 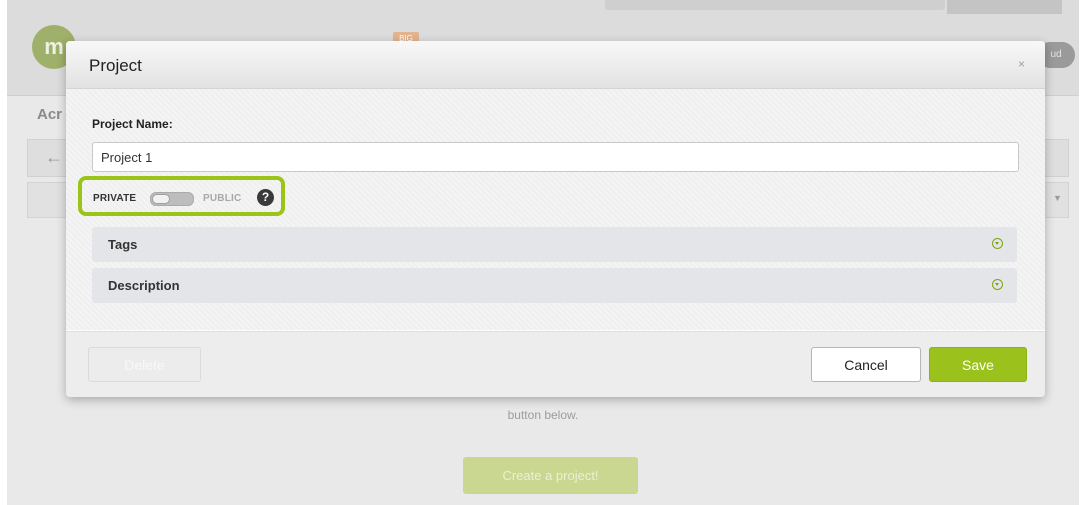 I want to click on project-name-label: Project Name:, so click(x=132, y=124).